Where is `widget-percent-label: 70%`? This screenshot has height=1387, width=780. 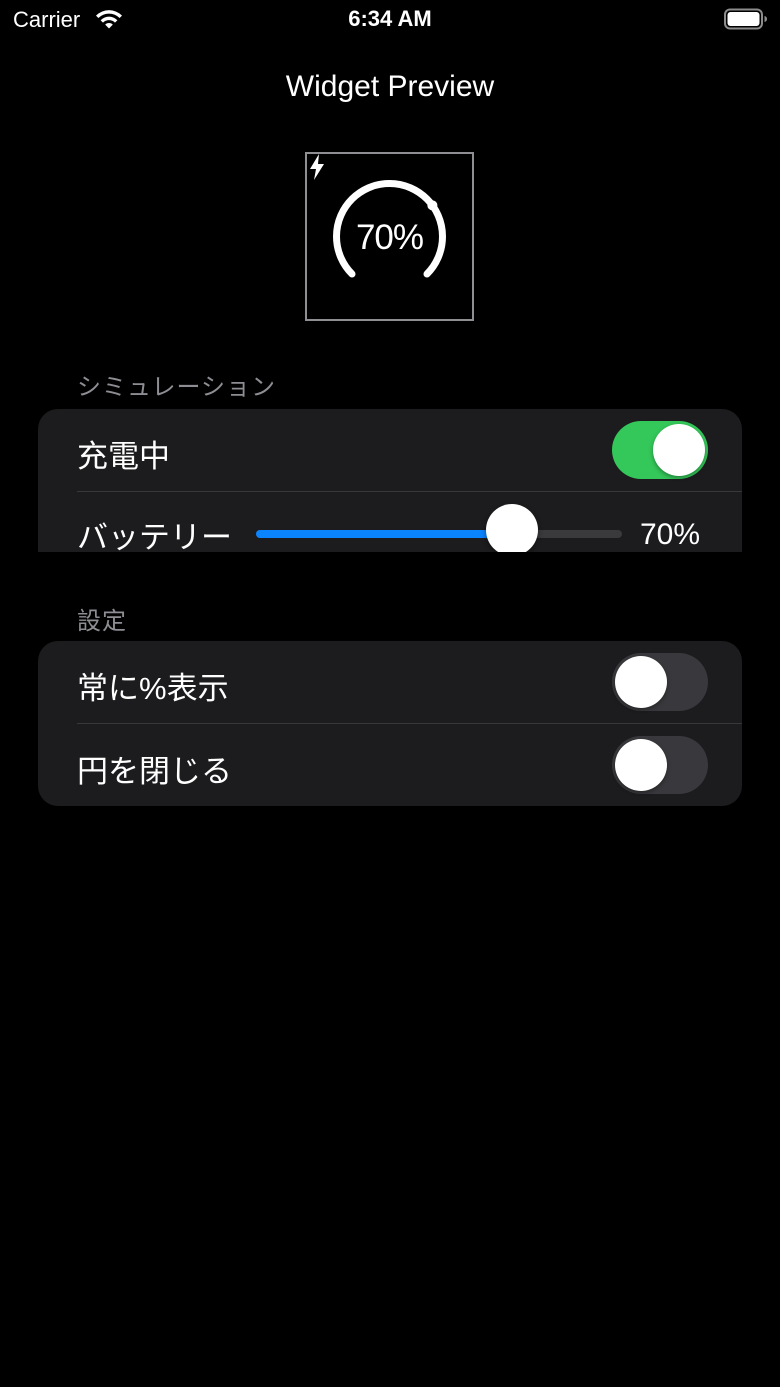
widget-percent-label: 70% is located at coordinates (389, 237).